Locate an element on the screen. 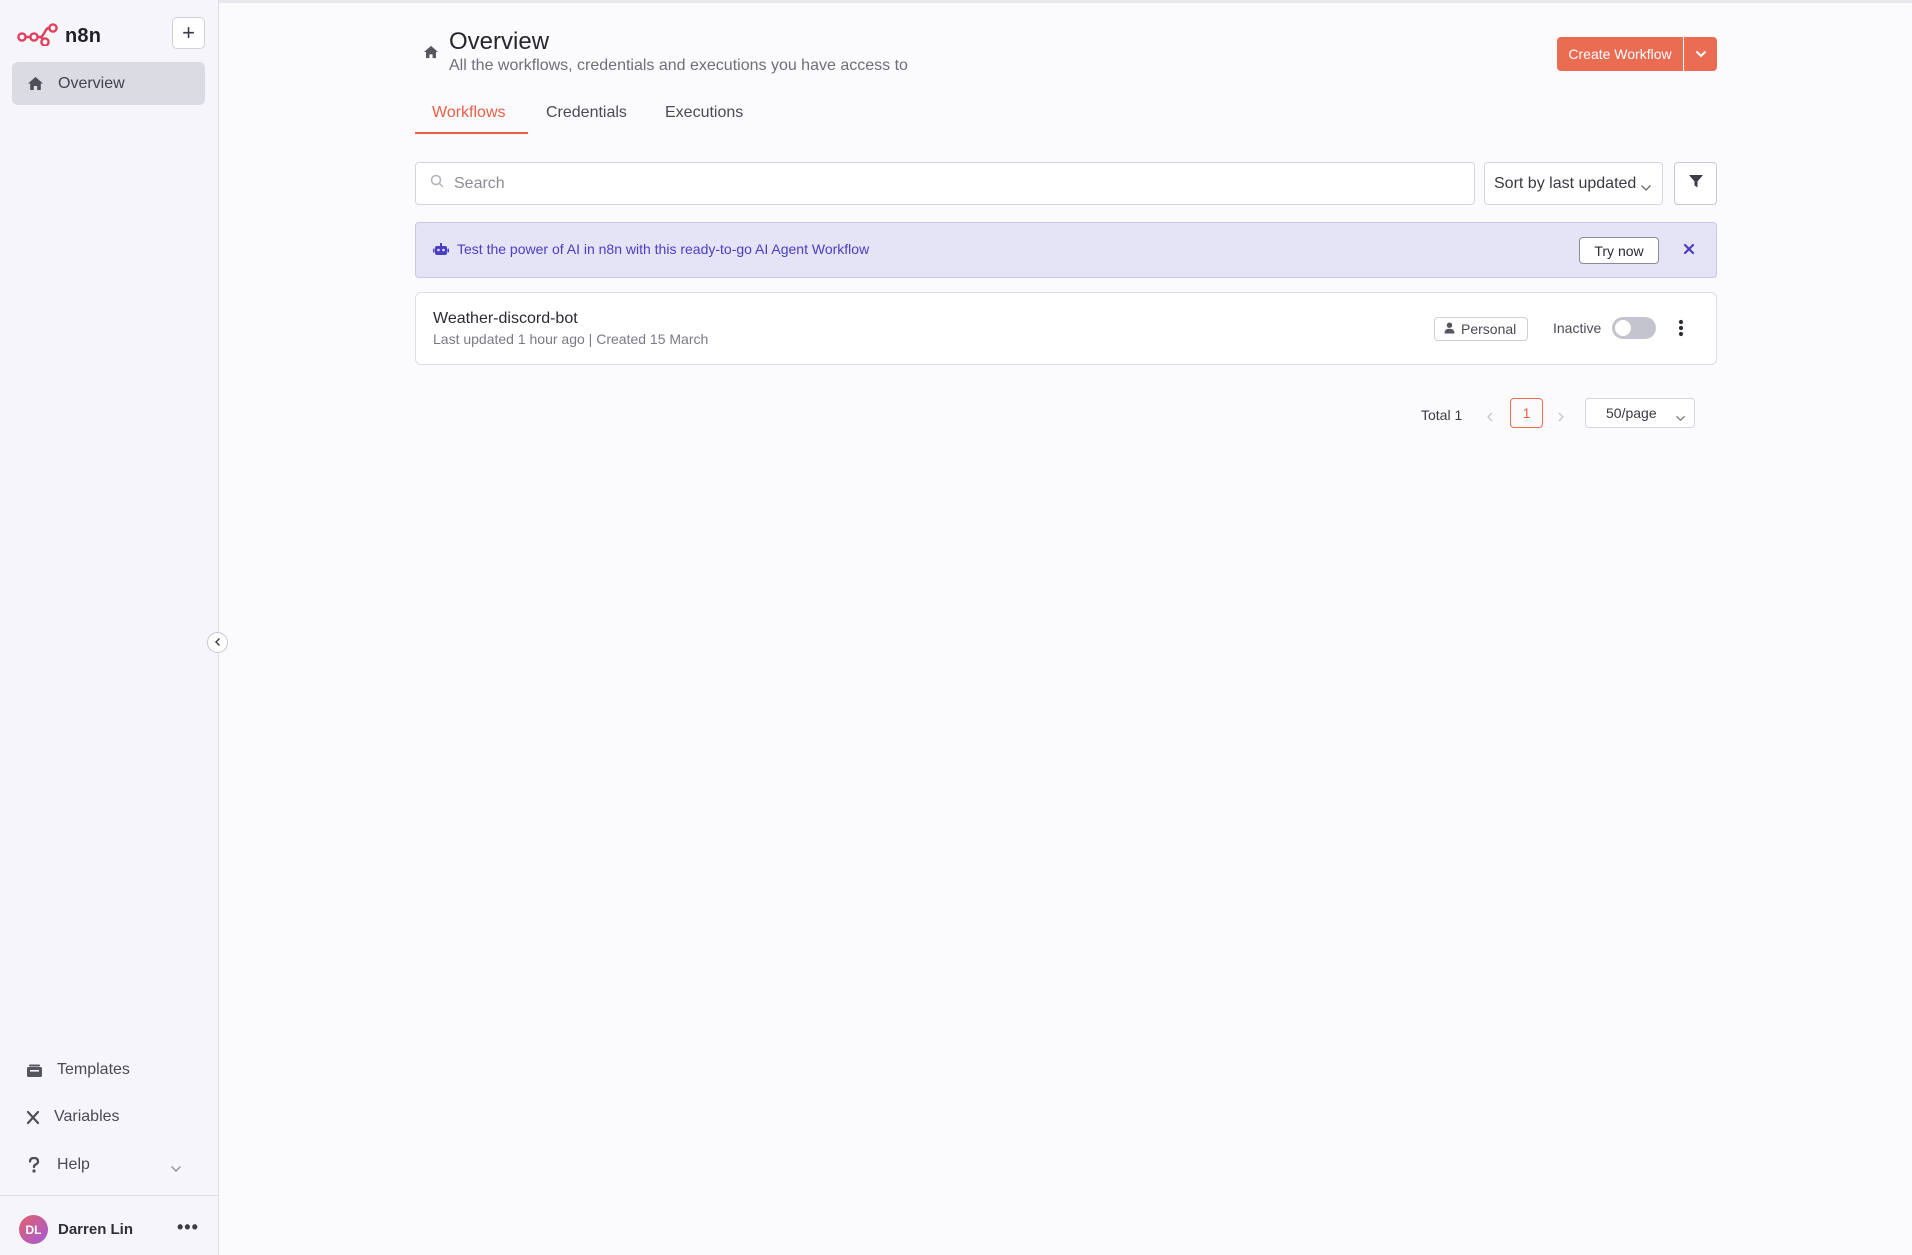 Image resolution: width=1912 pixels, height=1255 pixels. create-workflow-button: Create Workflow is located at coordinates (1620, 54).